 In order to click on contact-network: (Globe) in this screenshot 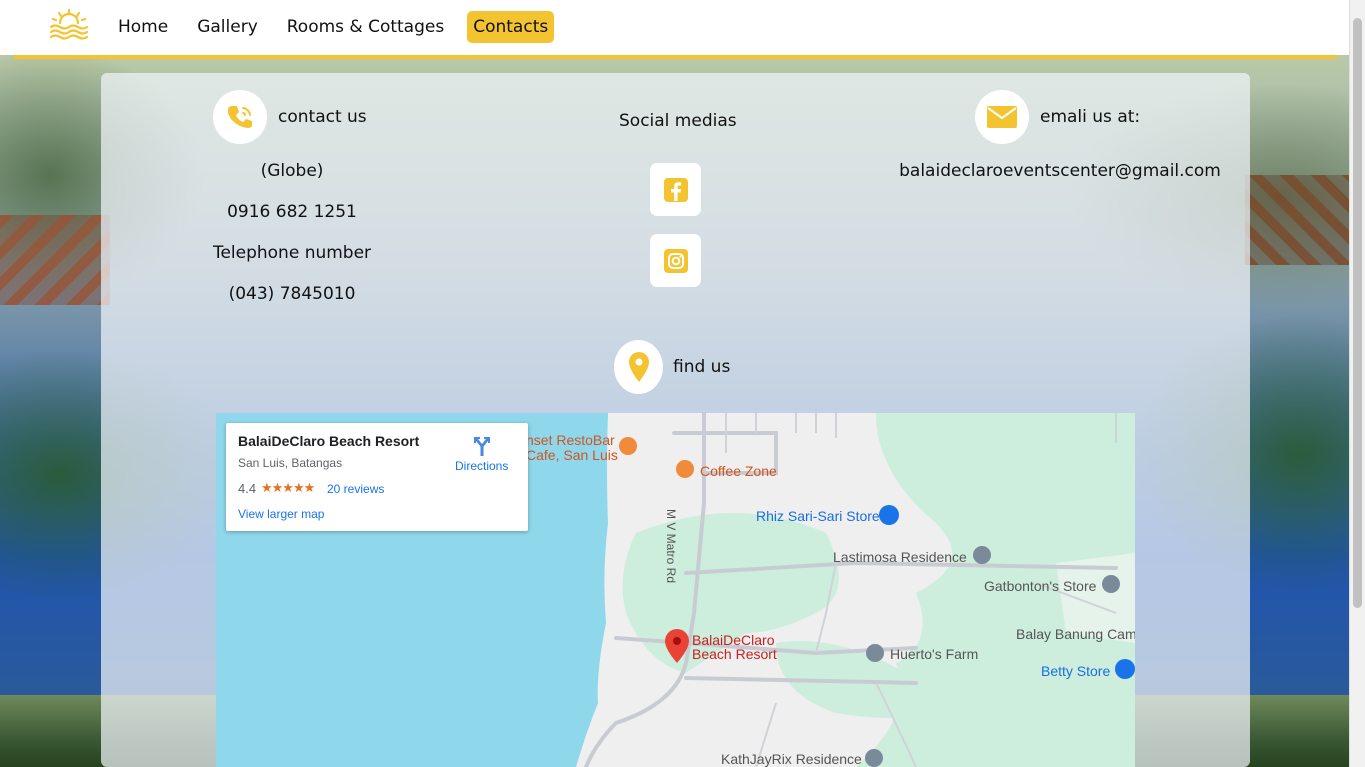, I will do `click(292, 171)`.